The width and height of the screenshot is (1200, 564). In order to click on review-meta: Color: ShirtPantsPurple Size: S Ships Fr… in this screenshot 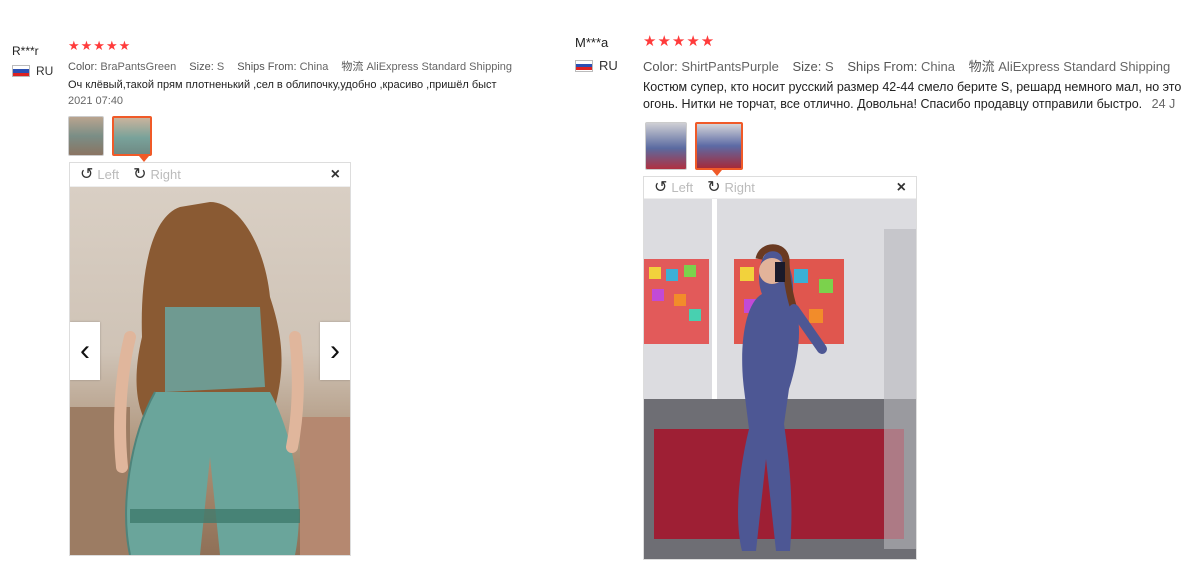, I will do `click(911, 65)`.